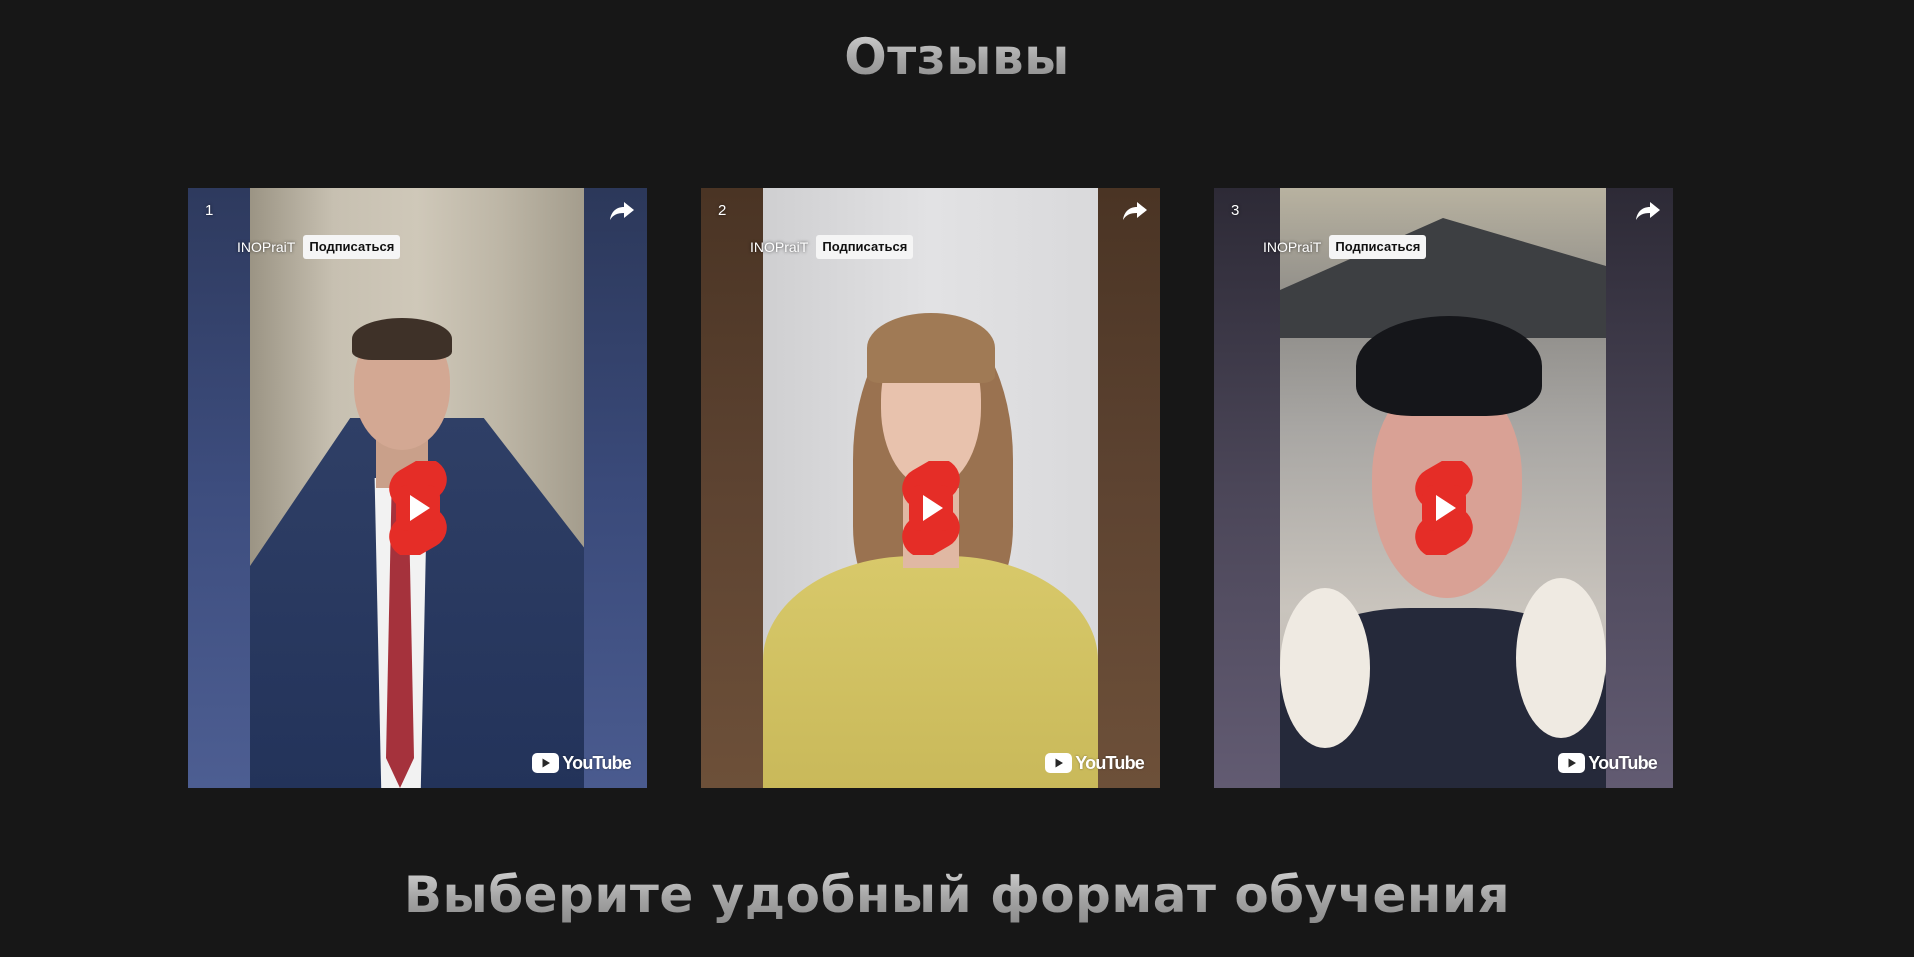 The width and height of the screenshot is (1914, 957). I want to click on video-index: 3, so click(1235, 210).